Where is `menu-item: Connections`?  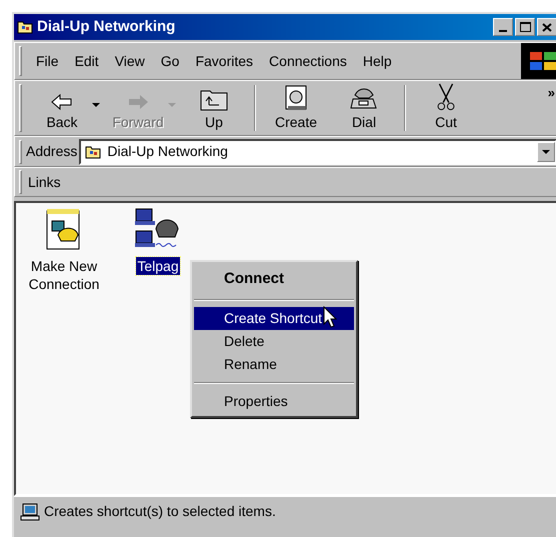
menu-item: Connections is located at coordinates (308, 61).